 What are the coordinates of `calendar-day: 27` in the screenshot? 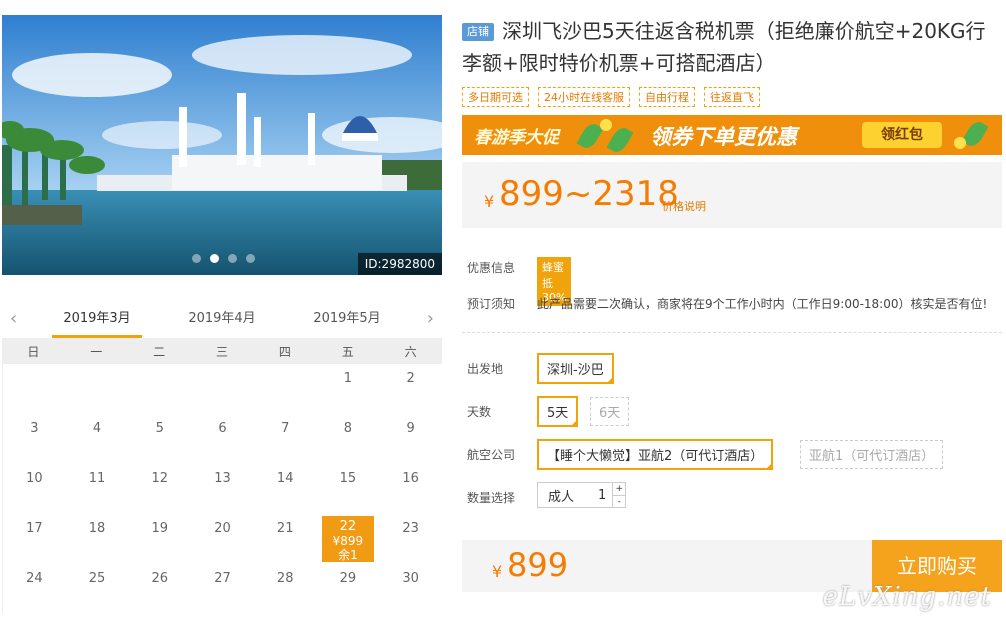 It's located at (222, 589).